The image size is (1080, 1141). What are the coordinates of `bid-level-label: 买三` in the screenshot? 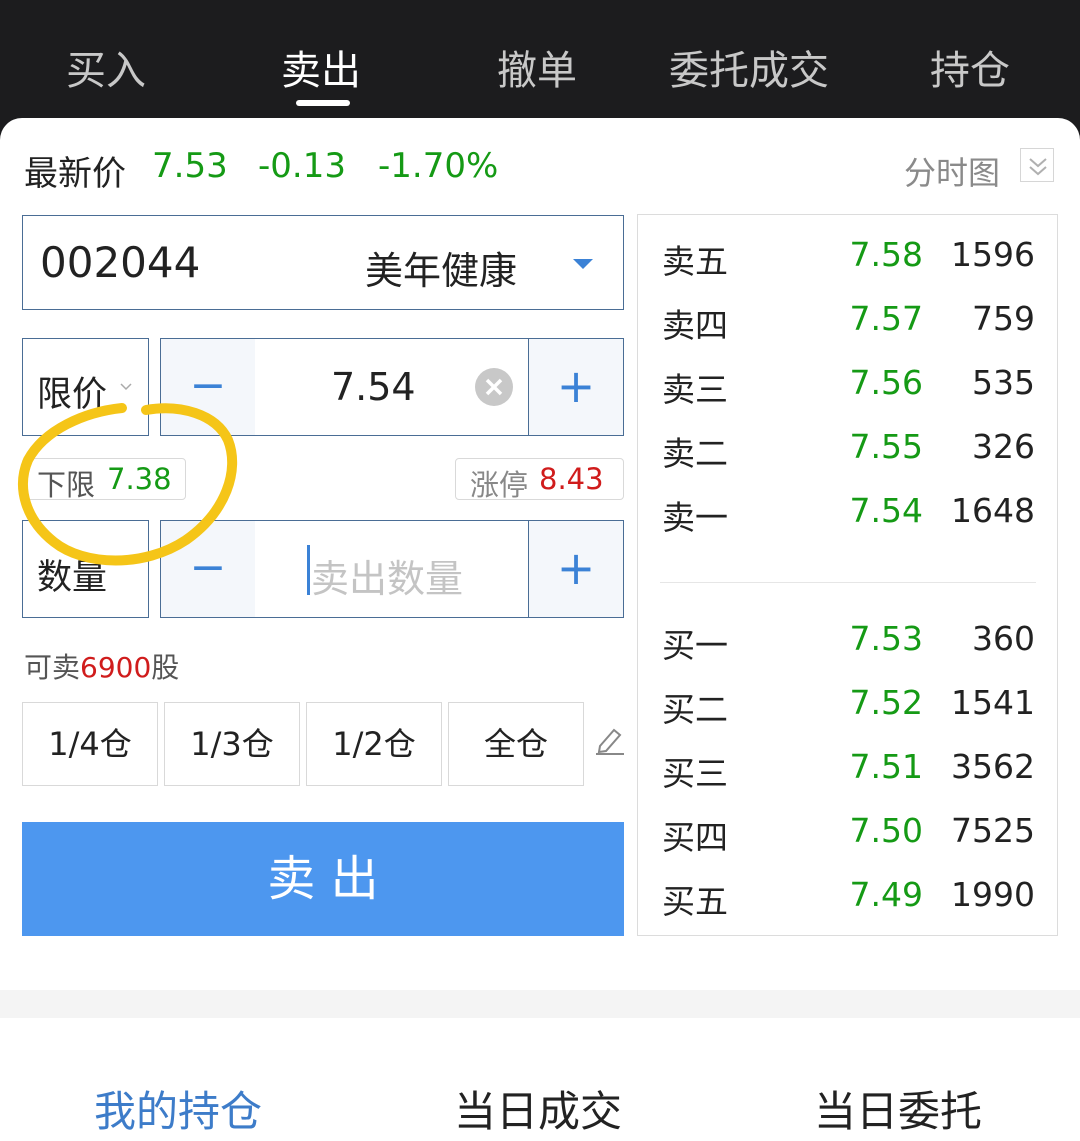 It's located at (695, 773).